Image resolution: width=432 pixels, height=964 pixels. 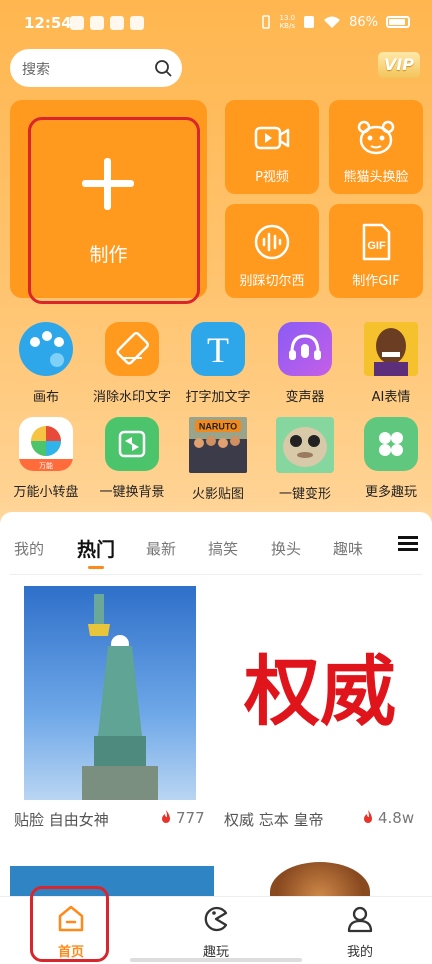 What do you see at coordinates (217, 494) in the screenshot?
I see `app-label: 火影贴图` at bounding box center [217, 494].